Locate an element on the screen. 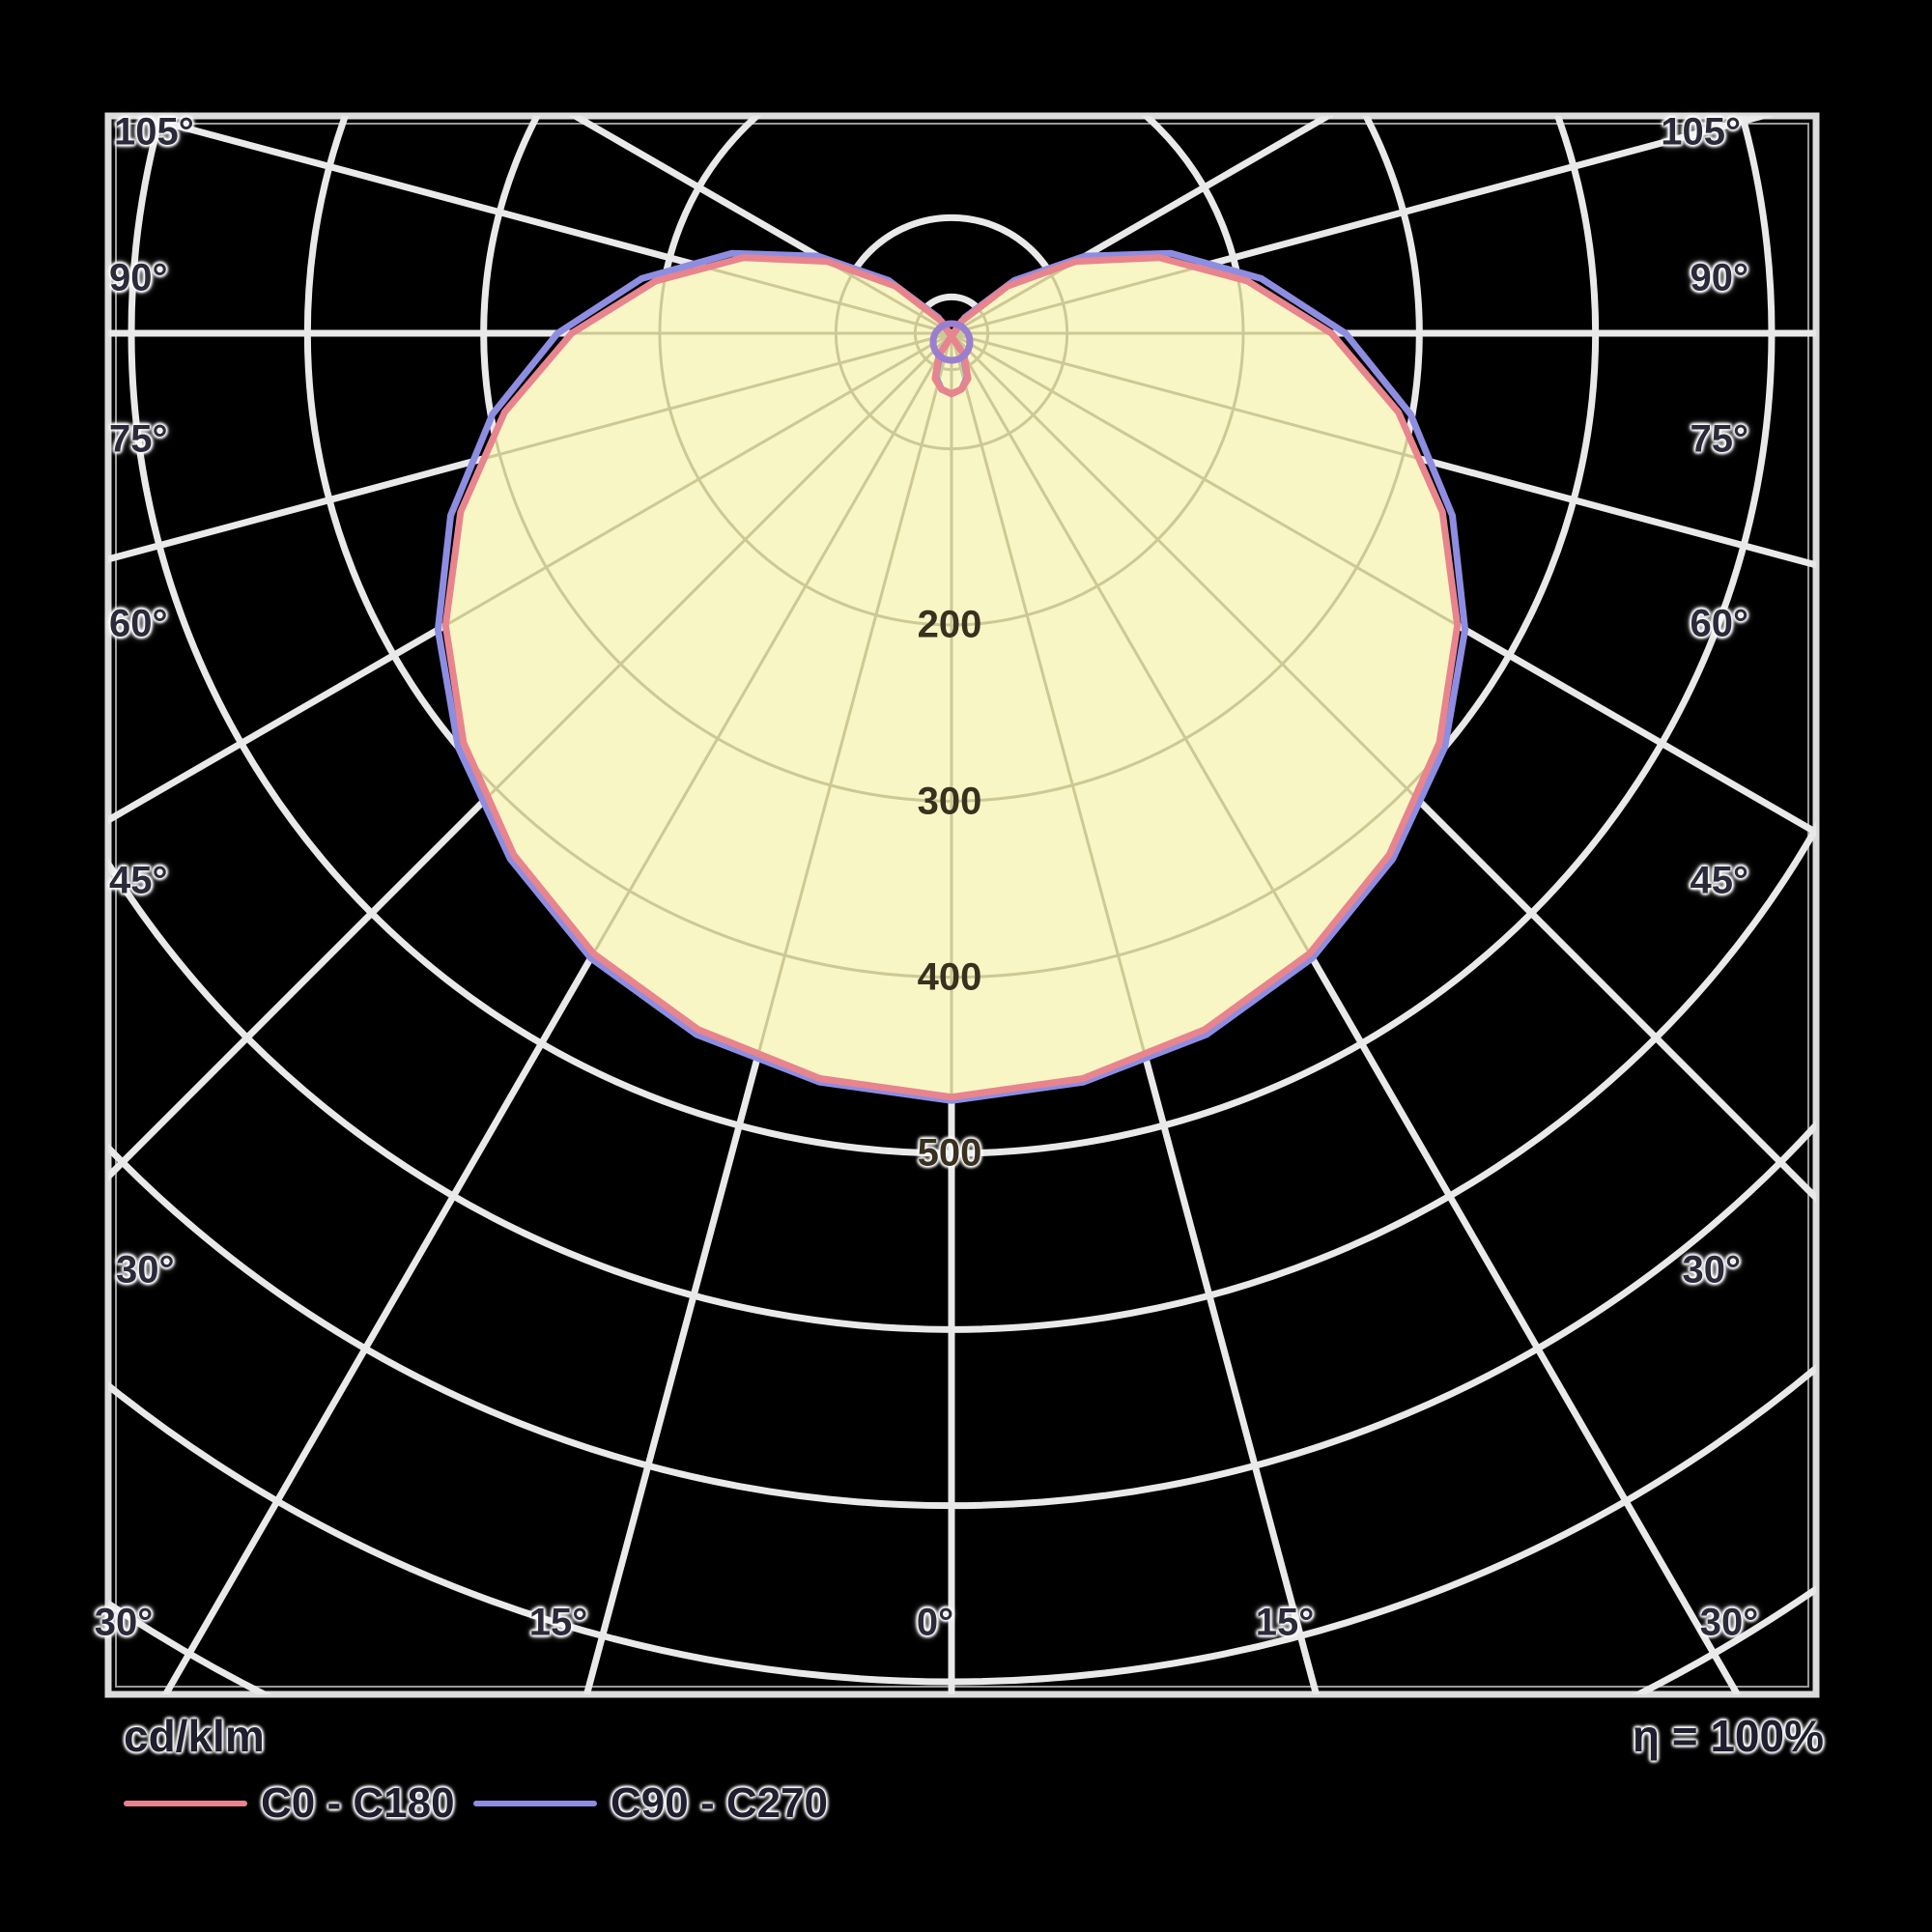  legend-swatch-c90-c270 is located at coordinates (535, 1803).